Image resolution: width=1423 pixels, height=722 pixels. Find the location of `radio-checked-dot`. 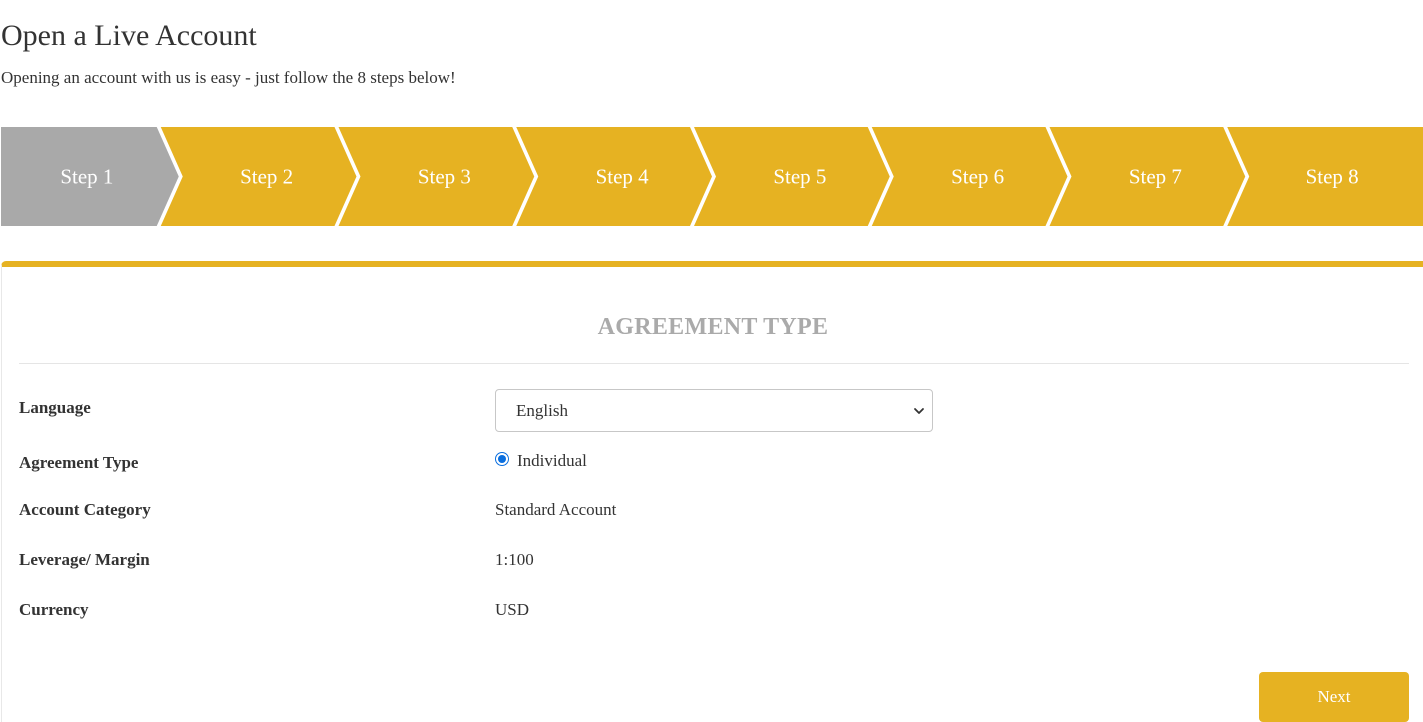

radio-checked-dot is located at coordinates (502, 459).